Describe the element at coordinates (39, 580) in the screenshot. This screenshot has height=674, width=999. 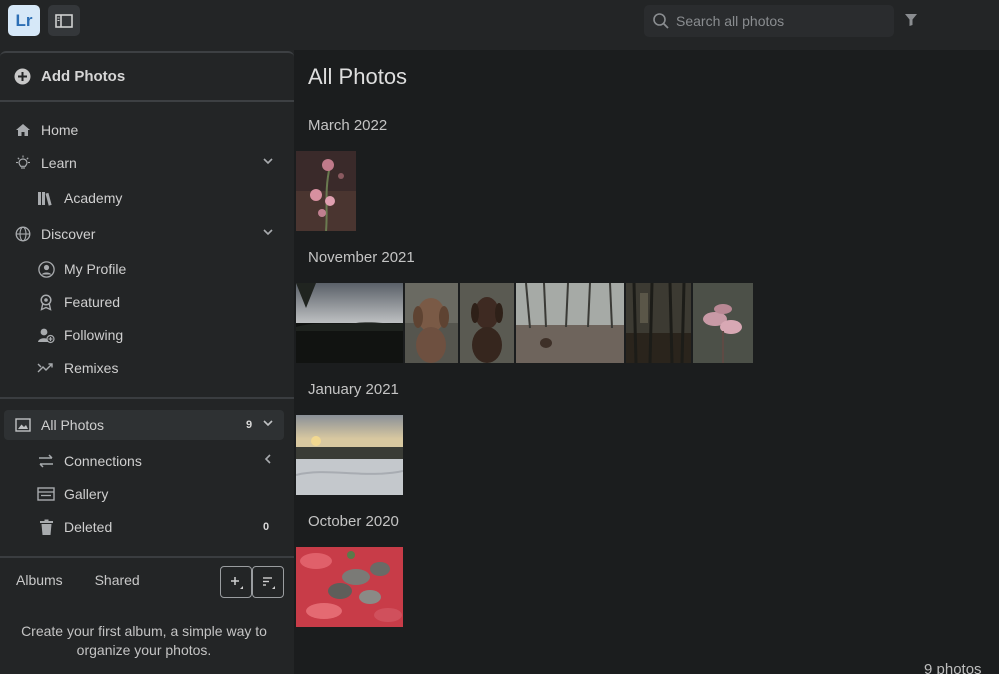
I see `tab-albums: Albums` at that location.